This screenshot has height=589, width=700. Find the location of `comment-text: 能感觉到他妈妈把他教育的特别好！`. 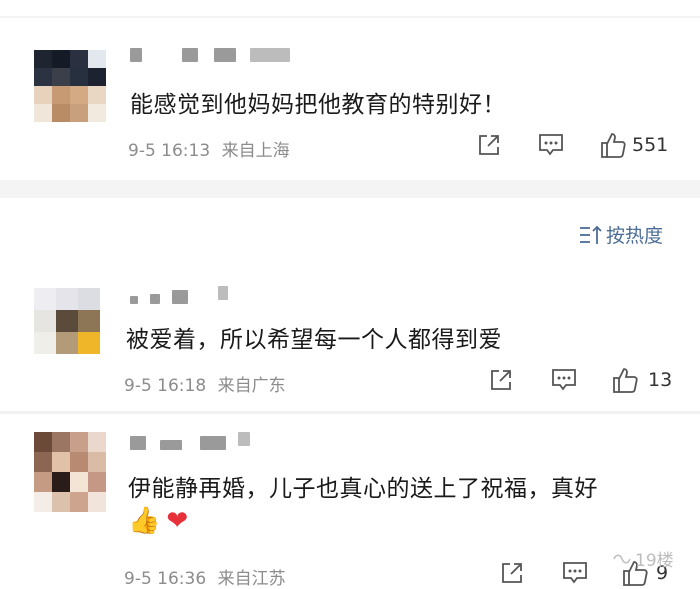

comment-text: 能感觉到他妈妈把他教育的特别好！ is located at coordinates (318, 105).